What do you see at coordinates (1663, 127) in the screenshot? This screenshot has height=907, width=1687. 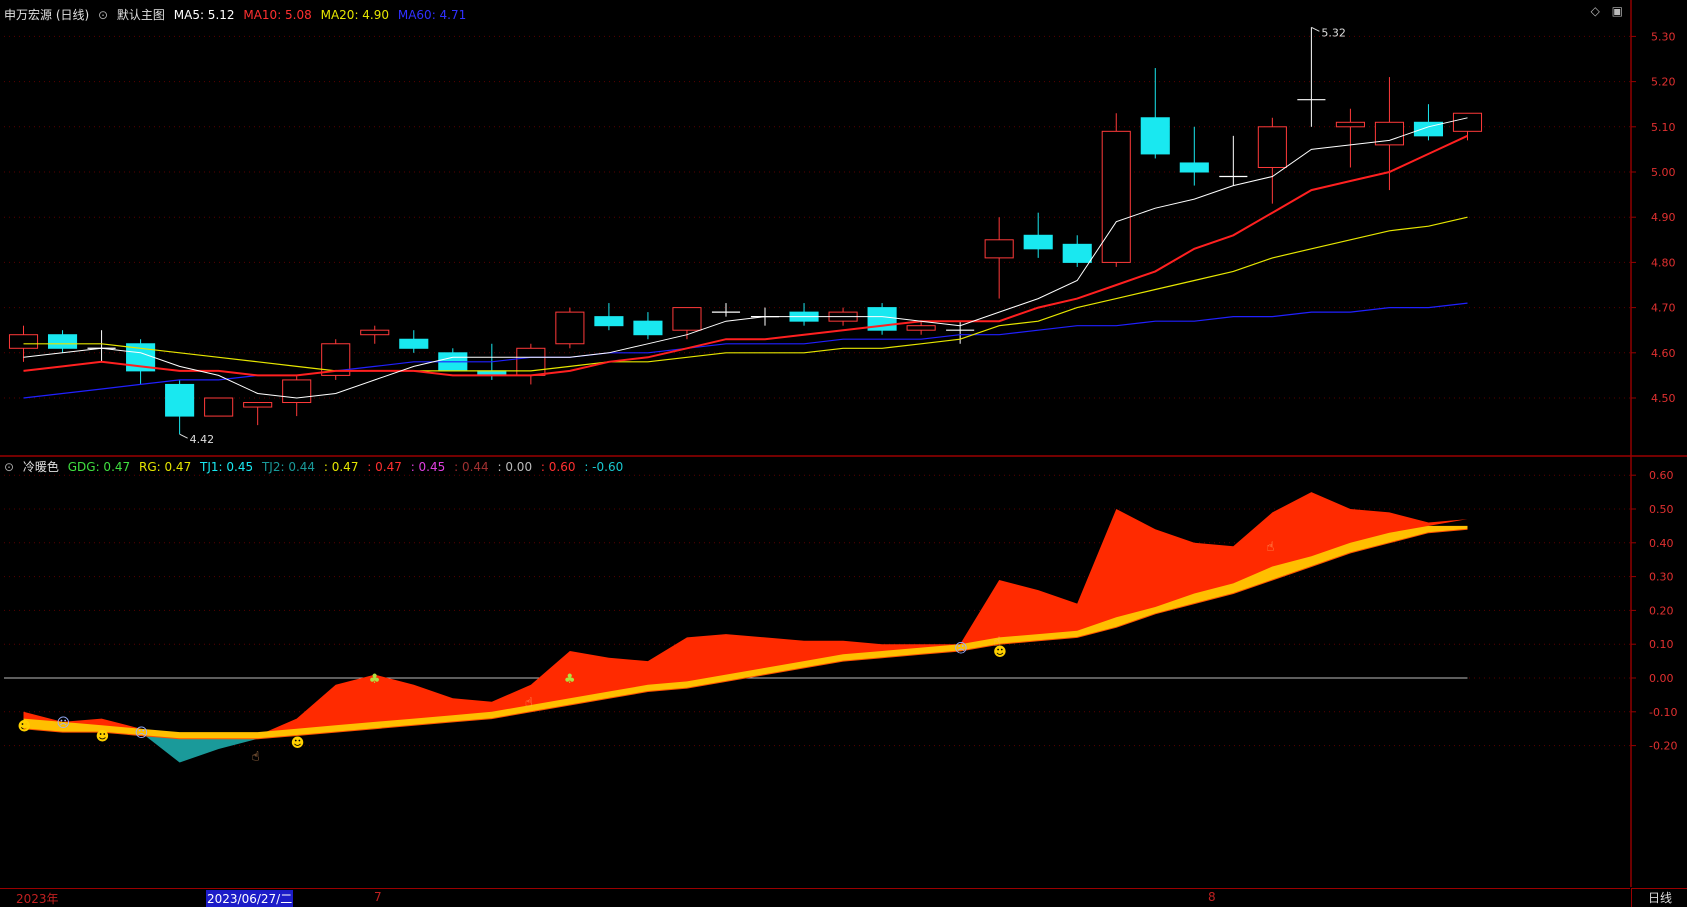 I see `price-axis-label: 5.10` at bounding box center [1663, 127].